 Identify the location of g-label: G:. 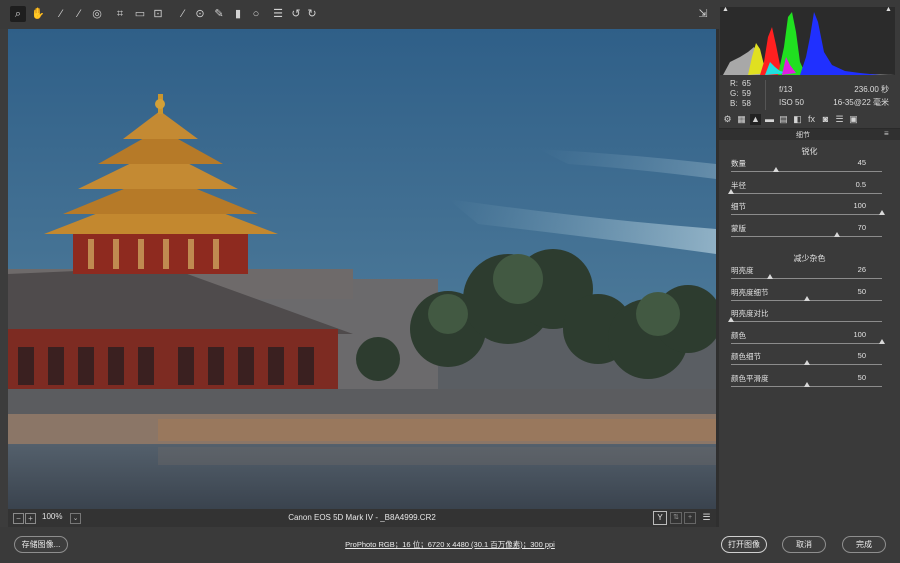
(734, 93).